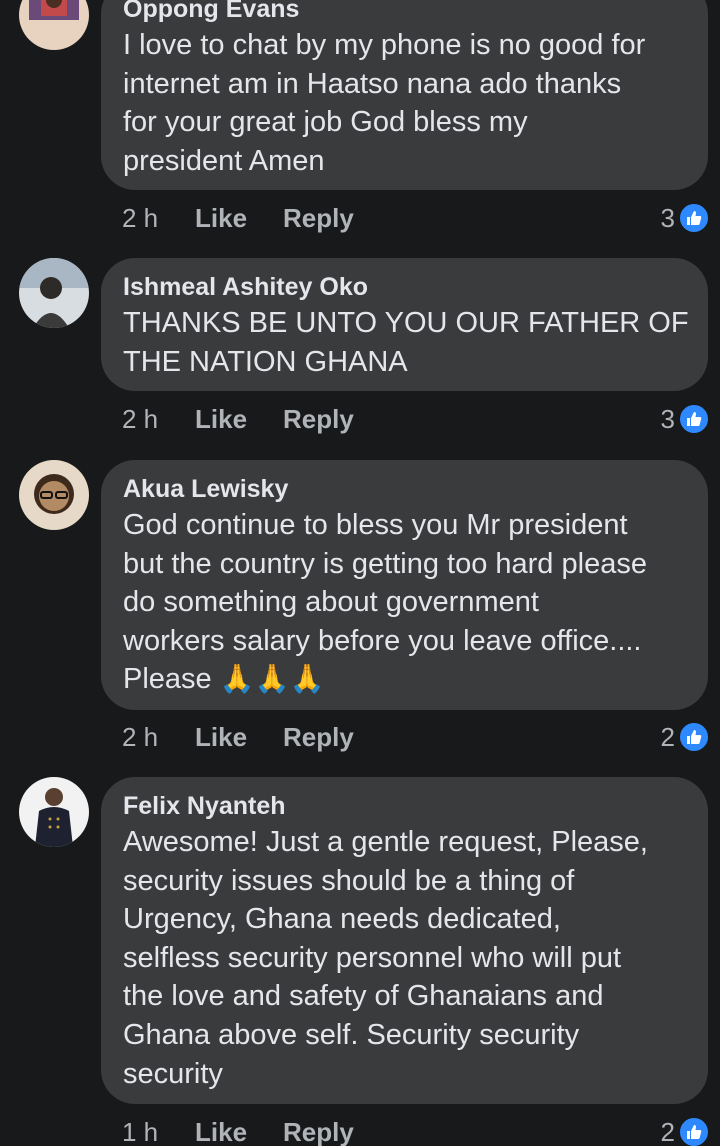 Image resolution: width=720 pixels, height=1146 pixels. What do you see at coordinates (245, 287) in the screenshot?
I see `comment-author: Ishmeal Ashitey Oko` at bounding box center [245, 287].